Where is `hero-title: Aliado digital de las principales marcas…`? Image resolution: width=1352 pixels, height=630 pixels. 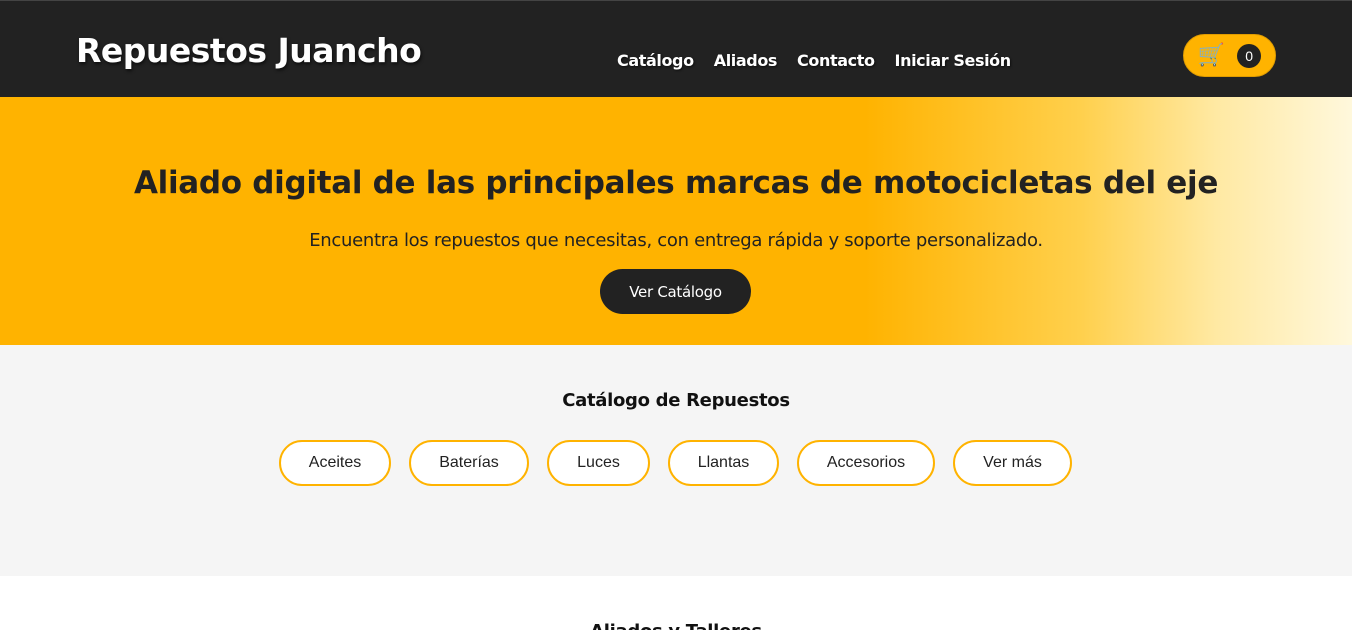 hero-title: Aliado digital de las principales marcas… is located at coordinates (676, 183).